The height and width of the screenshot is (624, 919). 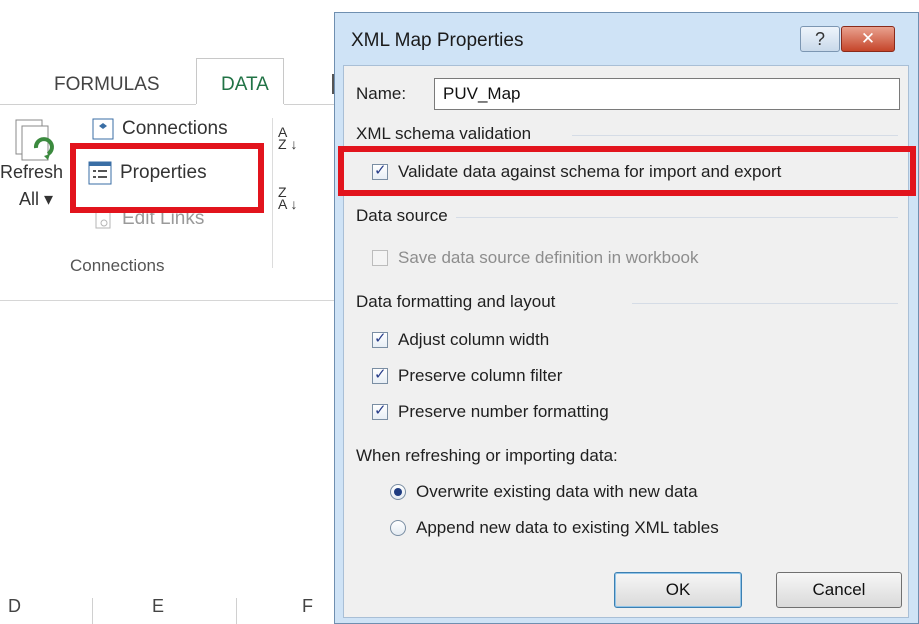 What do you see at coordinates (444, 133) in the screenshot?
I see `schema-section-label: XML schema validation` at bounding box center [444, 133].